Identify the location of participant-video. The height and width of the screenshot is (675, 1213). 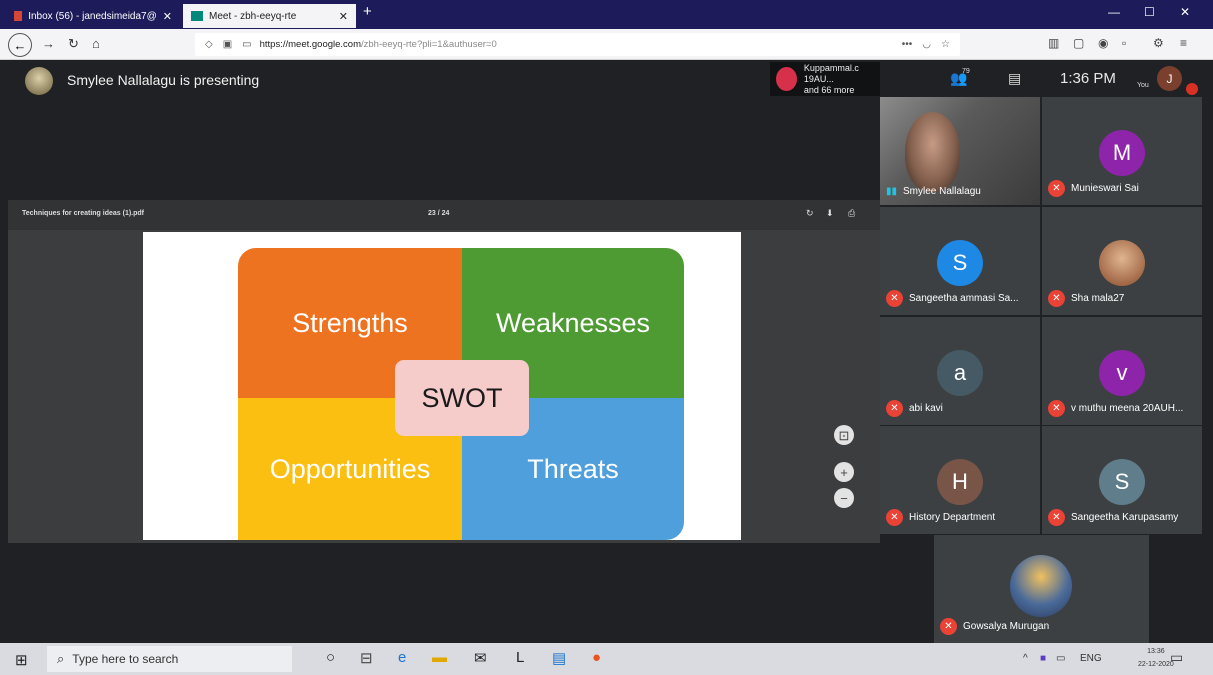
(932, 152).